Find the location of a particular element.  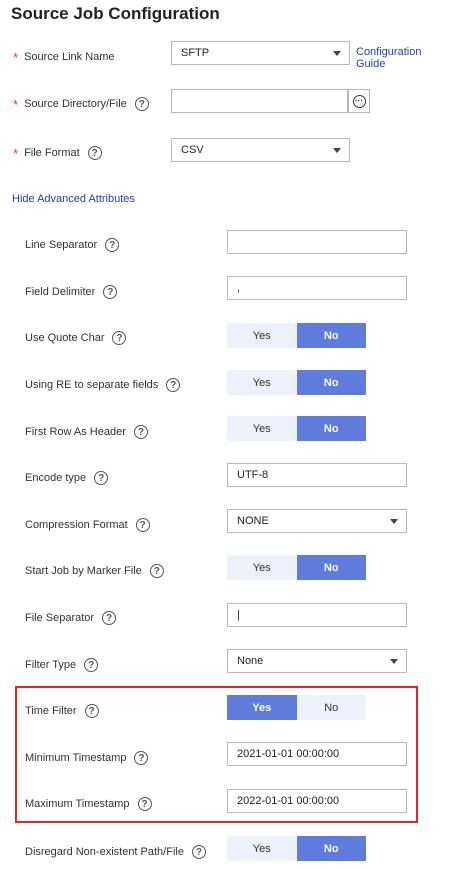

use-quote-char-label-row: Use Quote Char ? is located at coordinates (76, 338).